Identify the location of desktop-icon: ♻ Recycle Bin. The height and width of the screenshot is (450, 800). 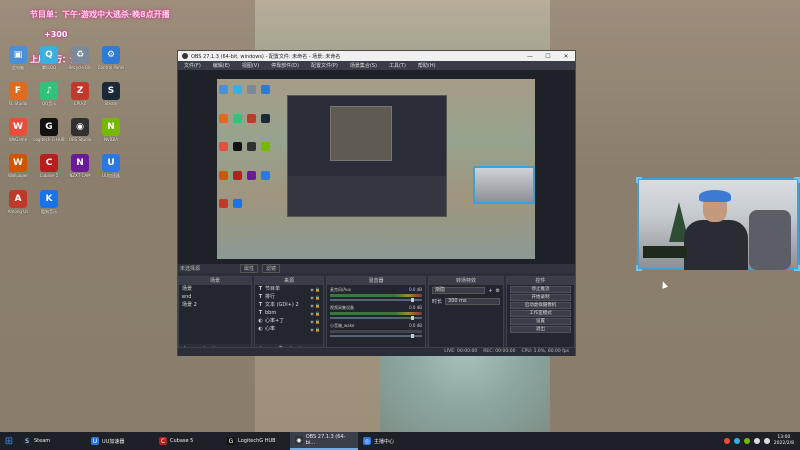
(80, 63).